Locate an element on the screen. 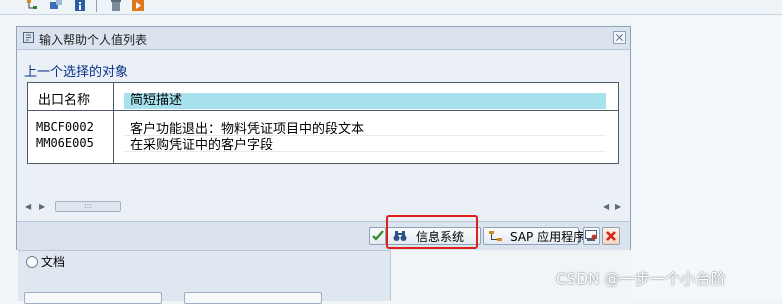 The image size is (782, 304). exit-name-cell: MM06E005 is located at coordinates (65, 143).